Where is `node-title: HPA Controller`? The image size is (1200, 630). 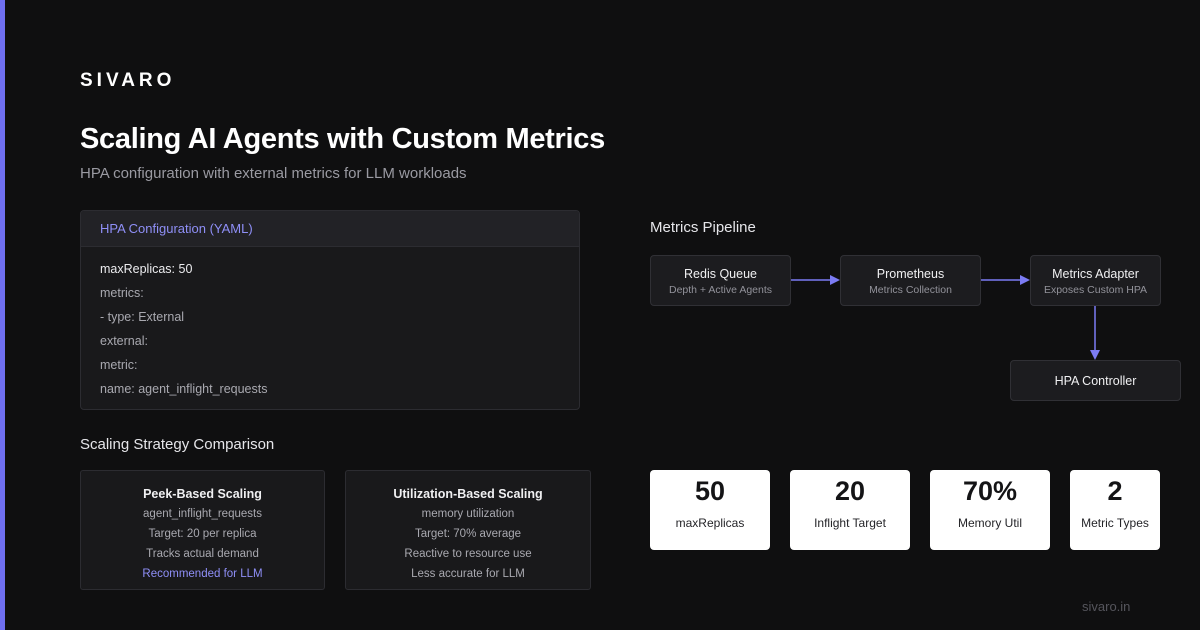
node-title: HPA Controller is located at coordinates (1095, 381).